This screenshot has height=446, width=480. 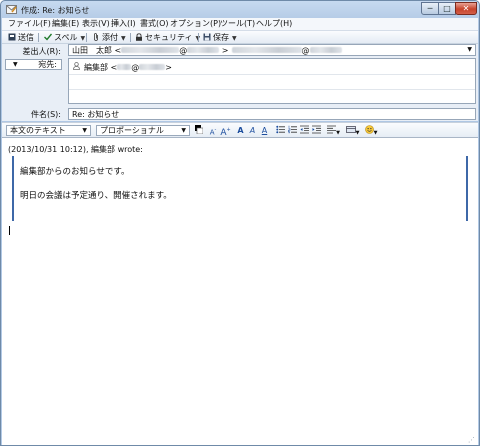 What do you see at coordinates (135, 67) in the screenshot?
I see `recipient-at-sign: @` at bounding box center [135, 67].